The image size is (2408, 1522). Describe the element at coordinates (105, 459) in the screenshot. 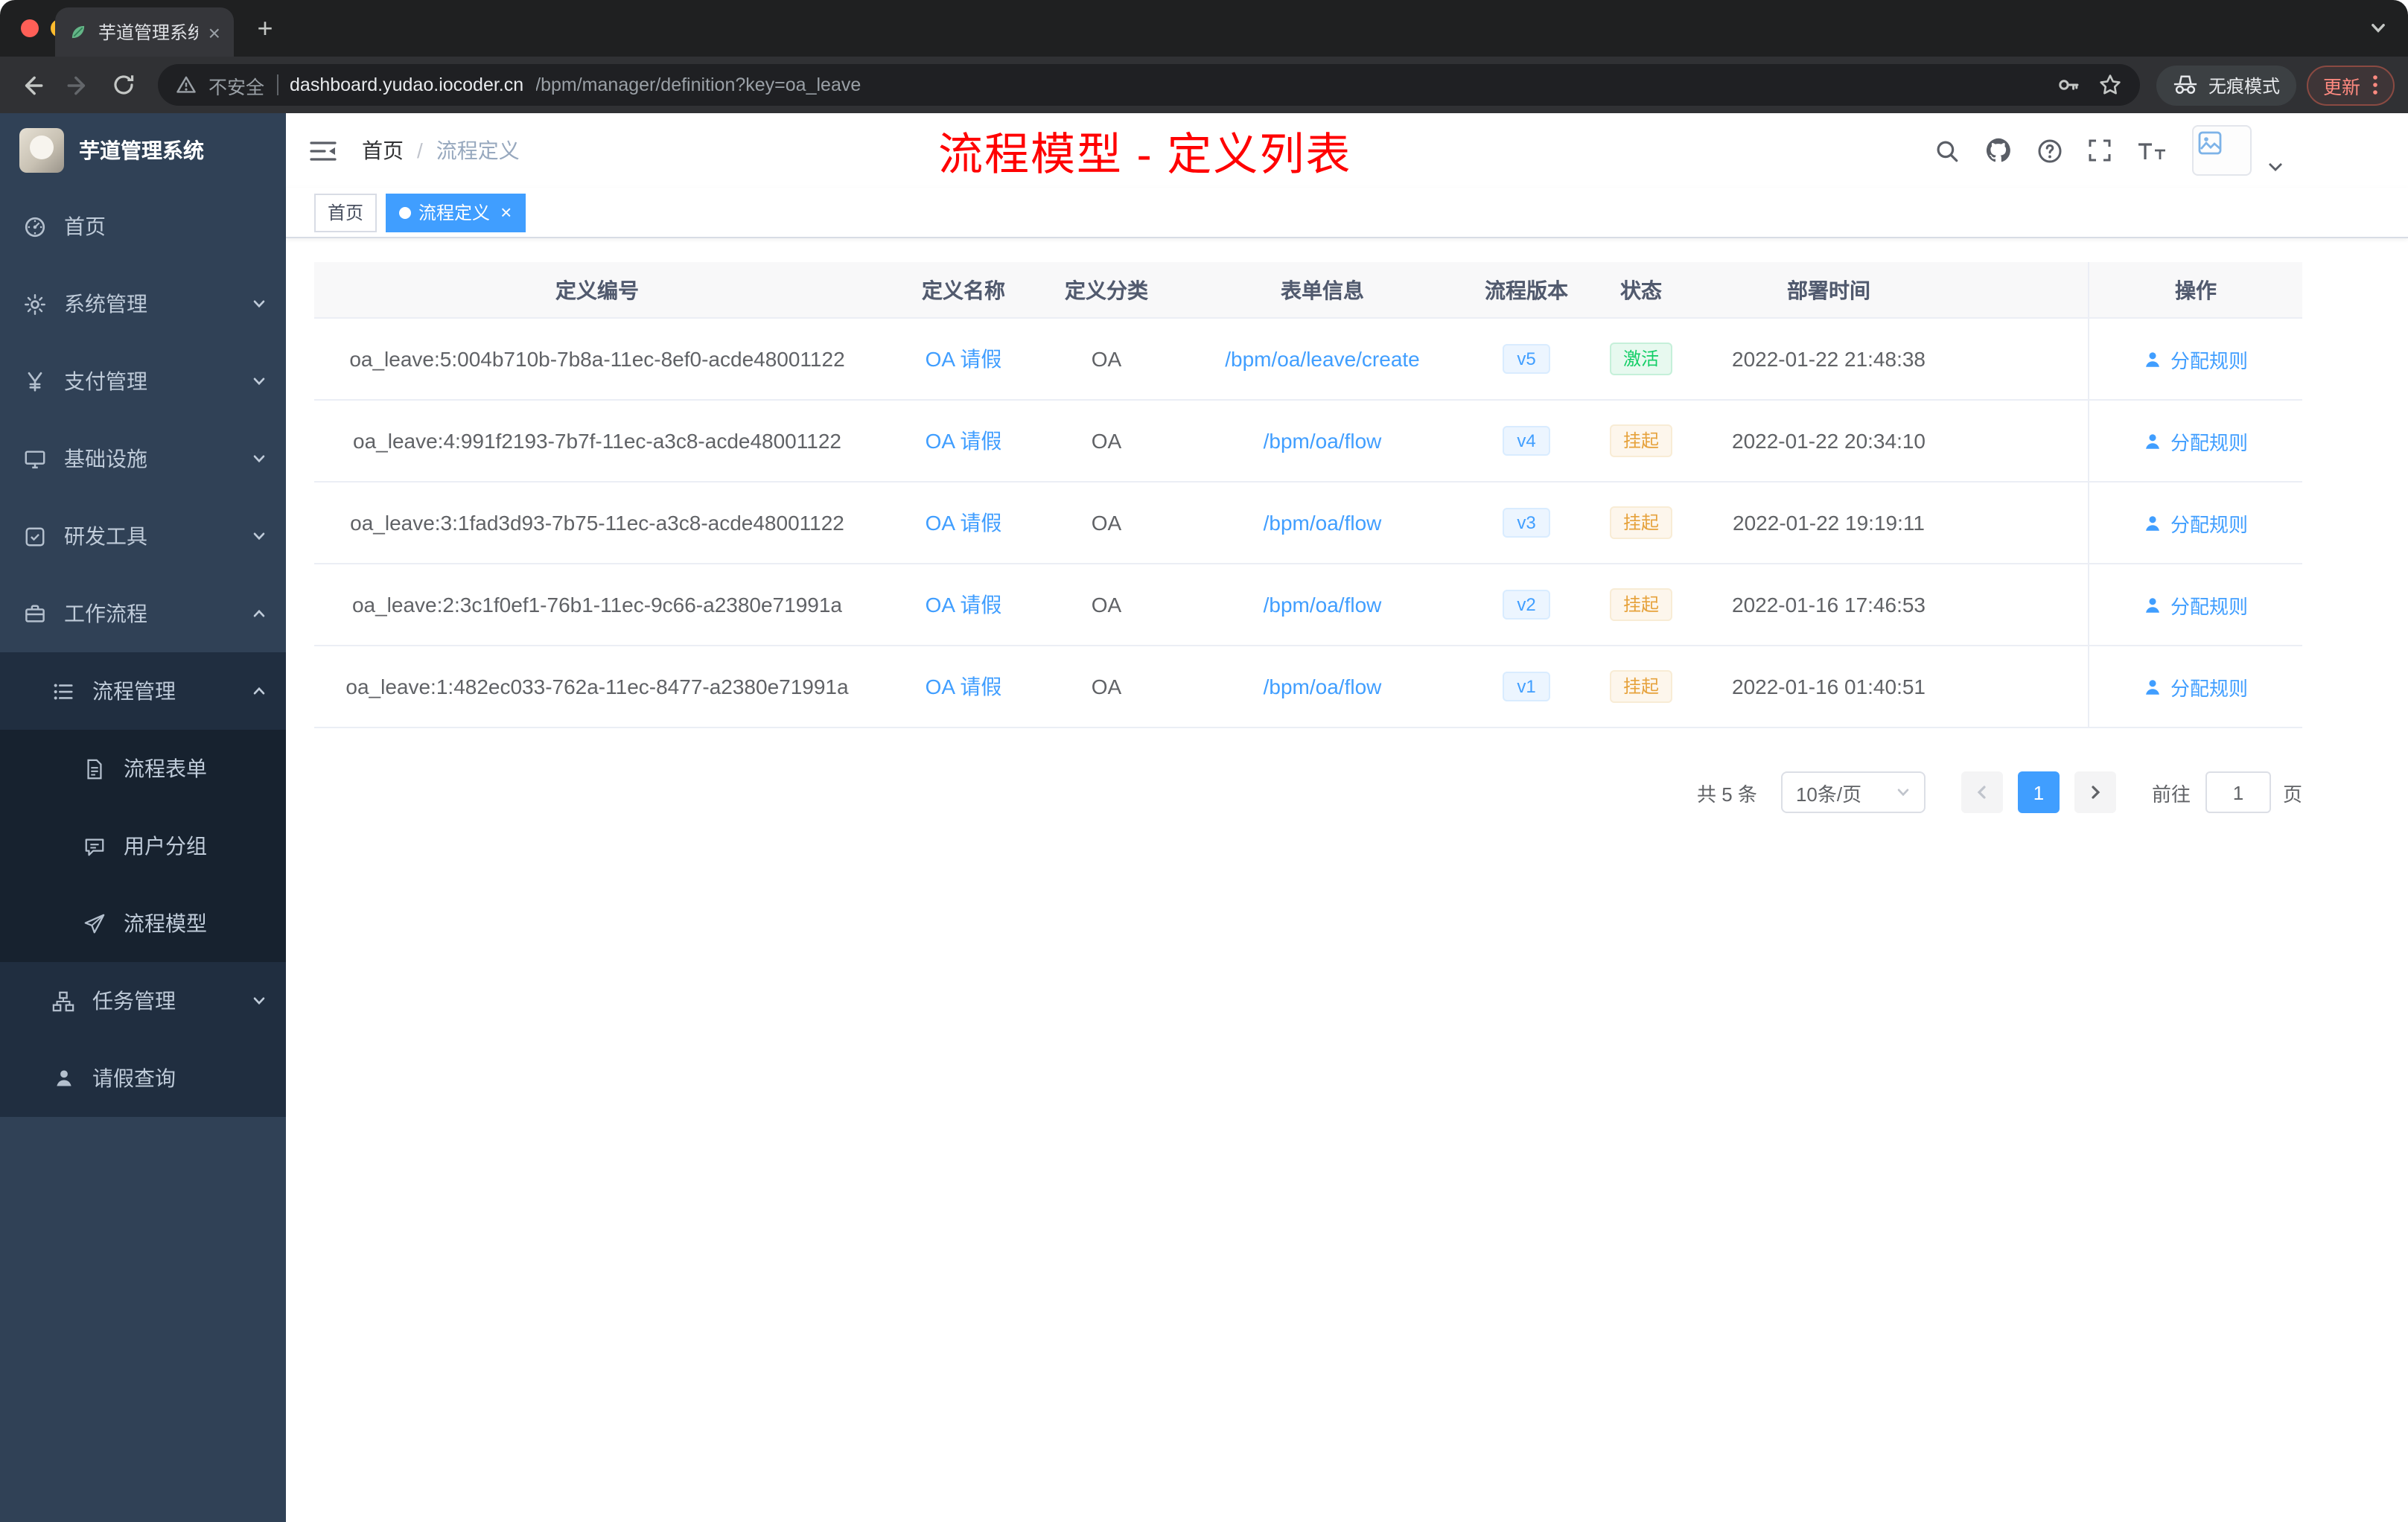

I see `sidebar-item-label: 基础设施` at that location.